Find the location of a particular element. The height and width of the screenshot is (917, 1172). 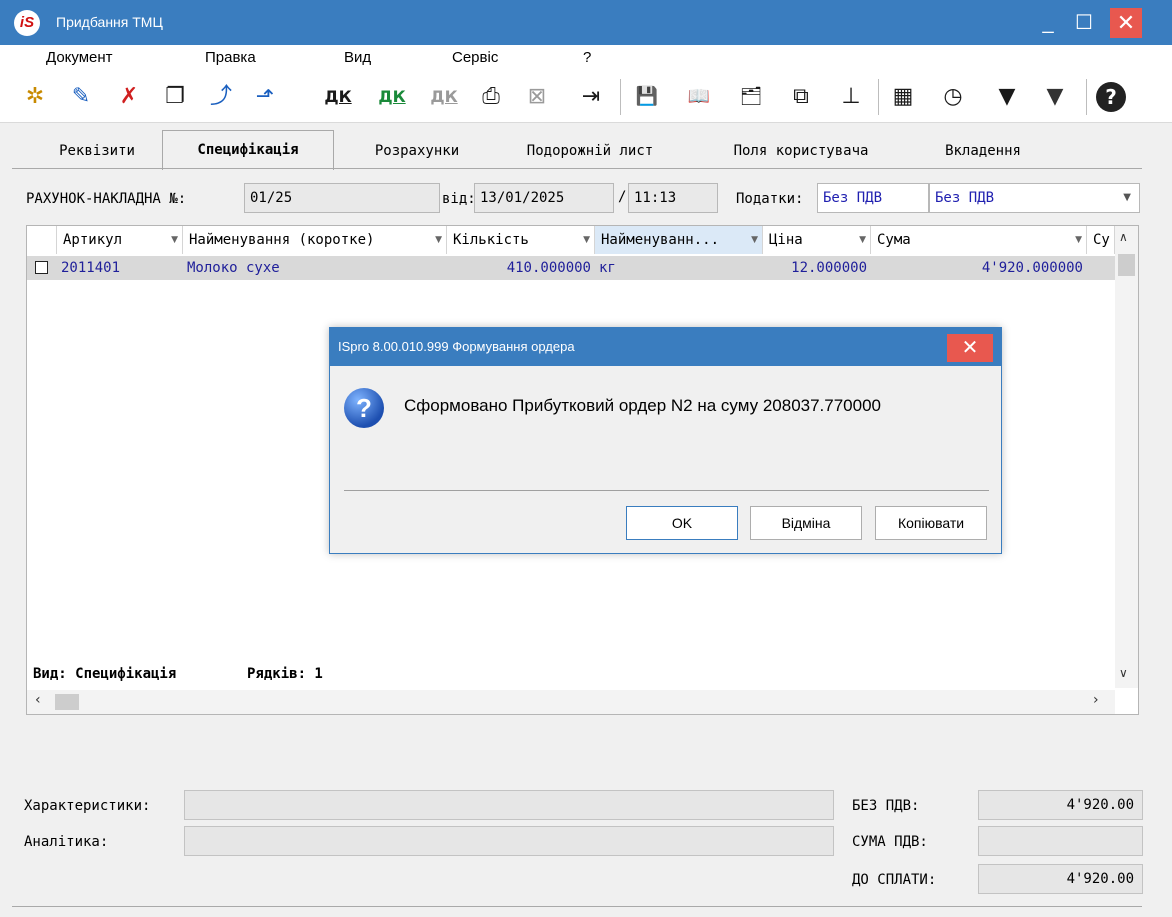

analytics-field is located at coordinates (509, 841).